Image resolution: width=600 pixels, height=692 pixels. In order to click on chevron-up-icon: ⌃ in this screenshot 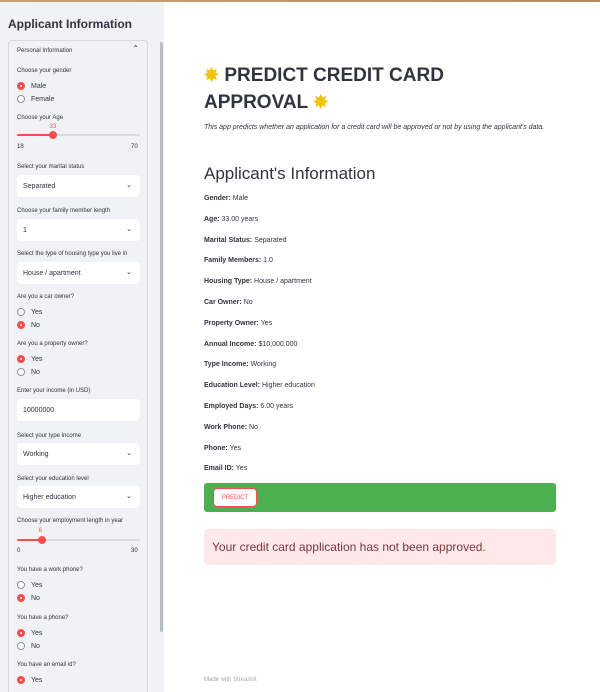, I will do `click(135, 48)`.